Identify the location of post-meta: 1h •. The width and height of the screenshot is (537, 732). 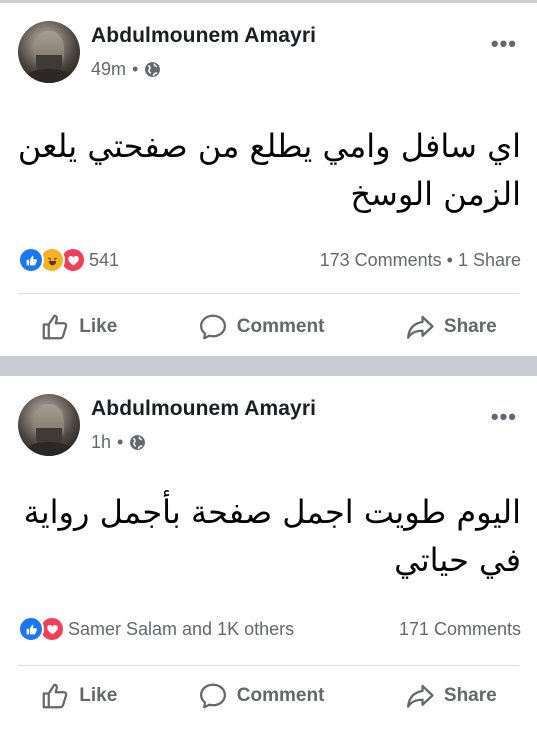
(118, 442).